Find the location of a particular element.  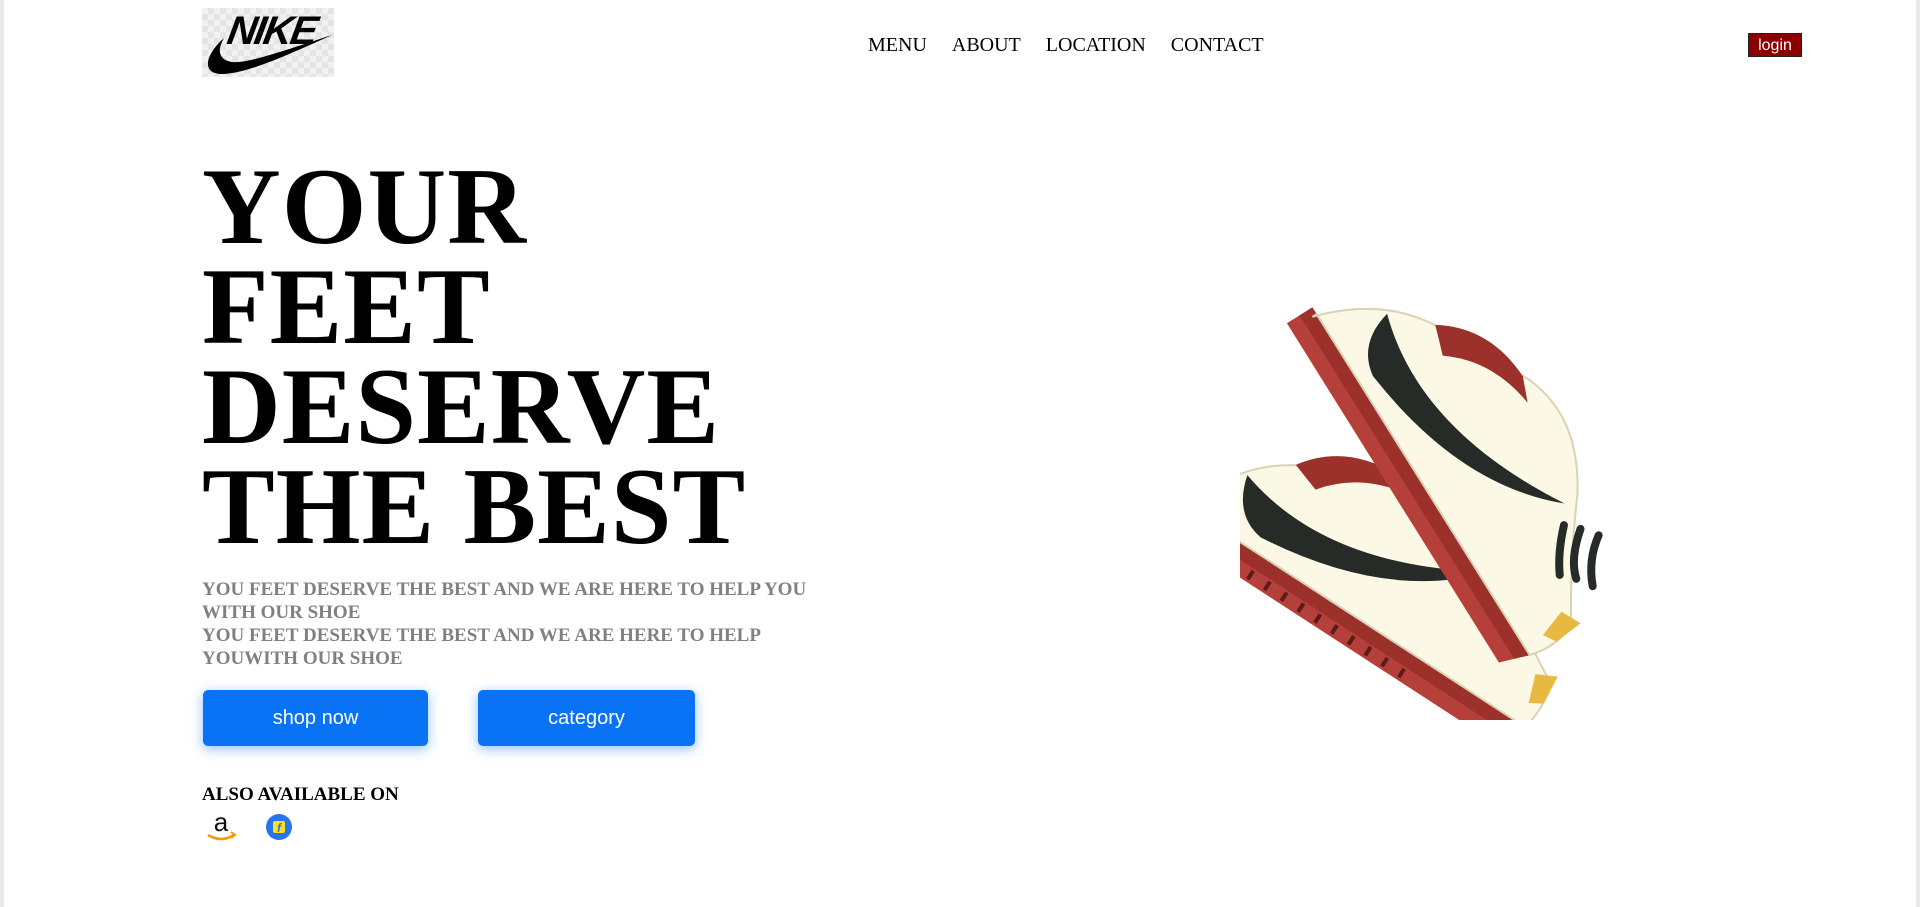

swoosh-icon is located at coordinates (269, 54).